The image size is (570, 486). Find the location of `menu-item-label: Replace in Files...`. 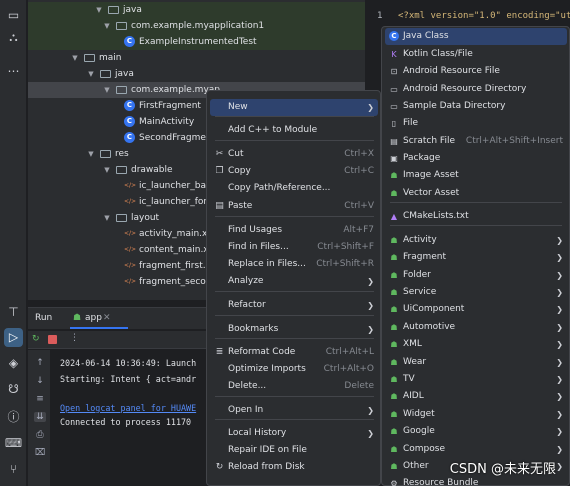

menu-item-label: Replace in Files... is located at coordinates (267, 264).